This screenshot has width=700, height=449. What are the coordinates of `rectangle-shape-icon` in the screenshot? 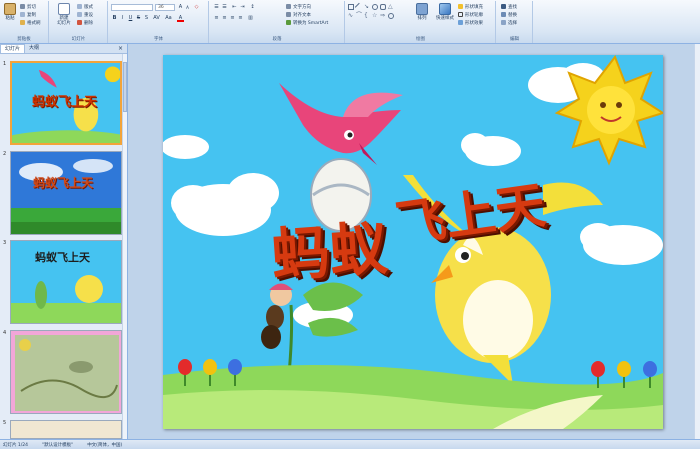 It's located at (351, 7).